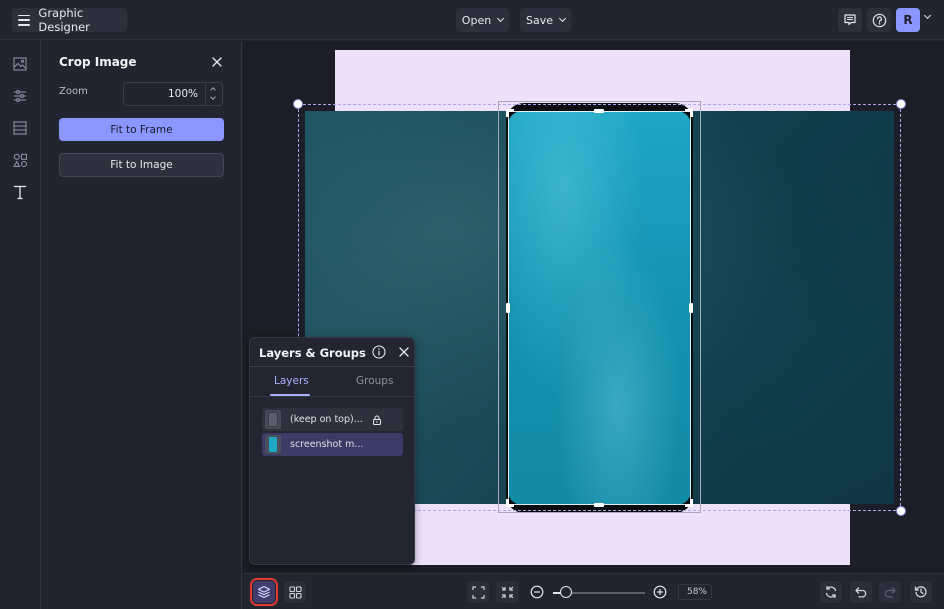 The width and height of the screenshot is (944, 609). Describe the element at coordinates (660, 592) in the screenshot. I see `zoom-in-icon` at that location.